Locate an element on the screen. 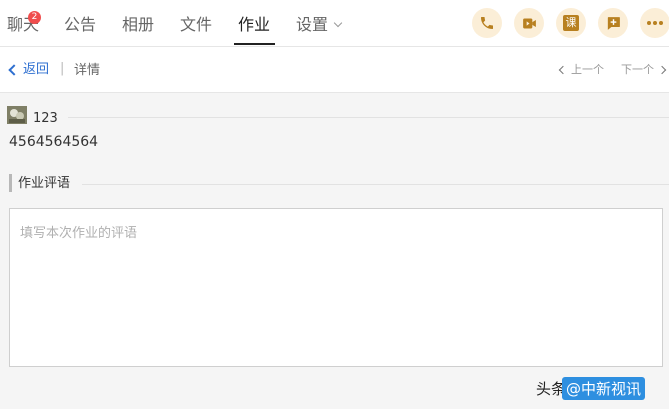 The image size is (669, 409). more-button is located at coordinates (654, 23).